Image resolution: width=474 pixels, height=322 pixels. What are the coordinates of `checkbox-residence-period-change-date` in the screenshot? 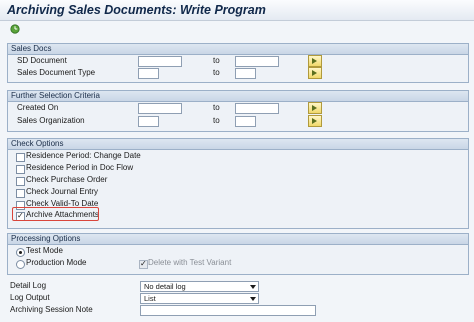 It's located at (20, 157).